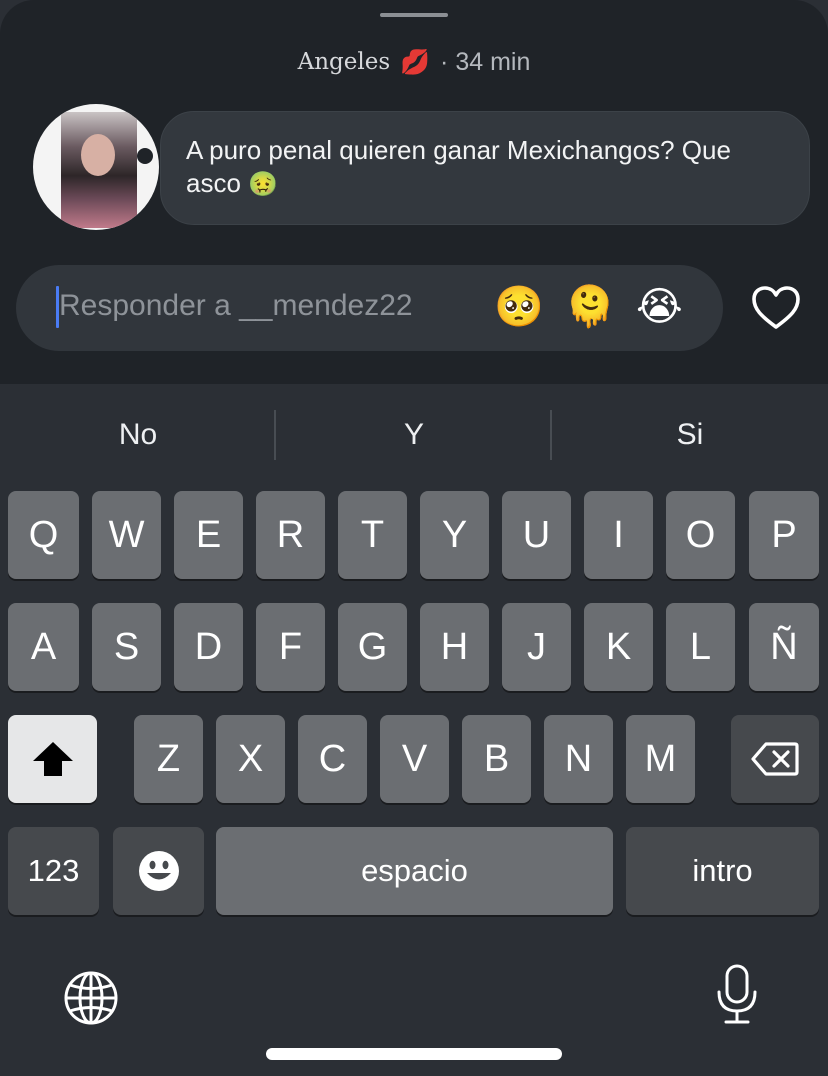  I want to click on key-f: F, so click(290, 647).